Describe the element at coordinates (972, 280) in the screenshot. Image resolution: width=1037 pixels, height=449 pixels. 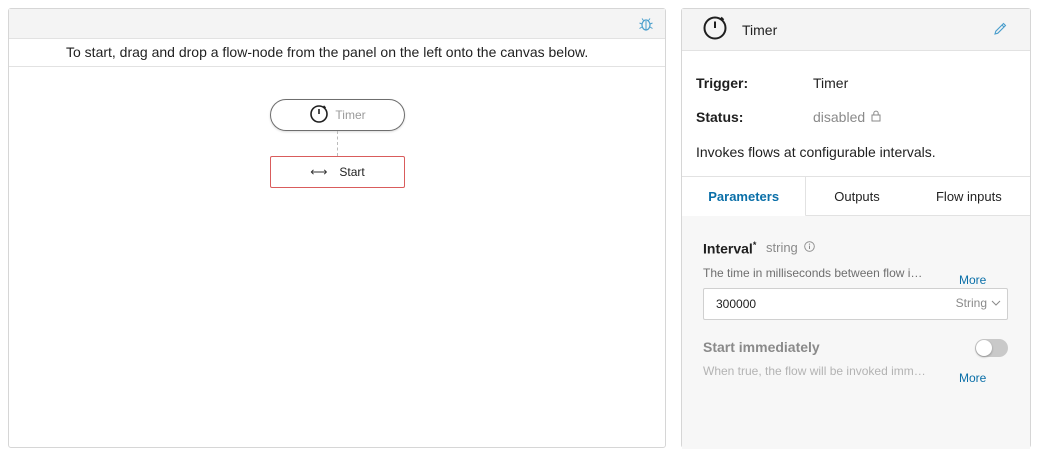
I see `interval-more-link: More` at that location.